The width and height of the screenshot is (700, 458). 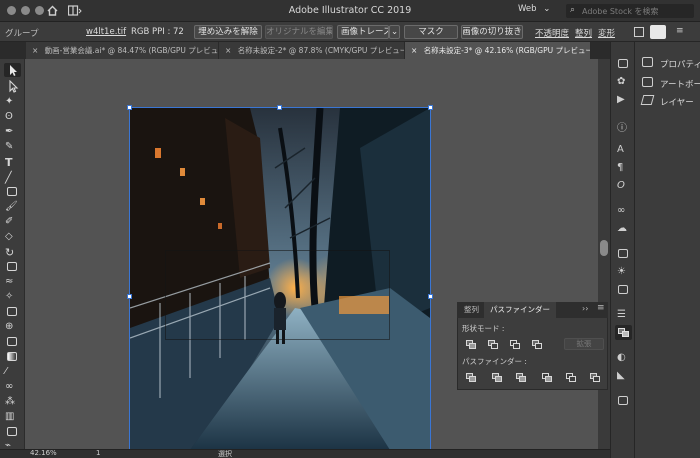 I want to click on cc-libraries-icon: ☁, so click(x=623, y=228).